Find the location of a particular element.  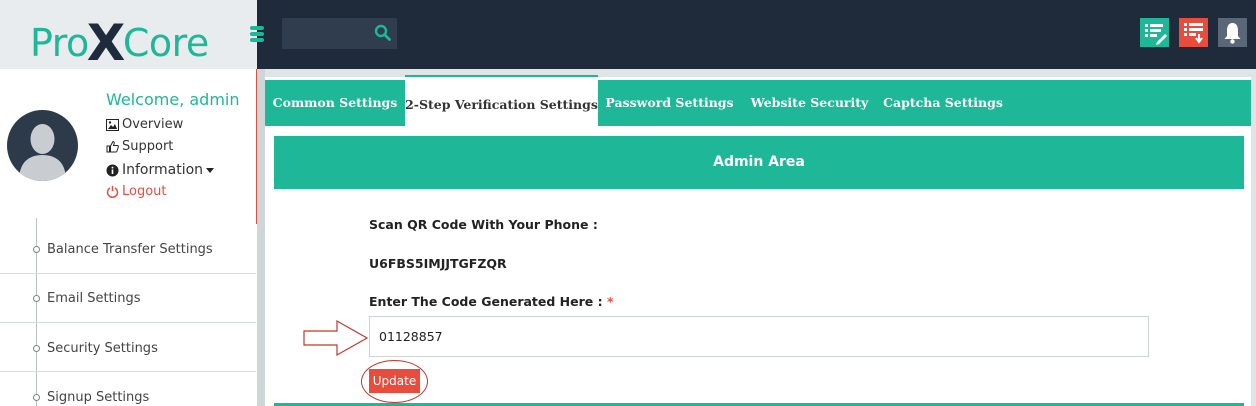

sidebar-item-security: Security Settings is located at coordinates (128, 347).